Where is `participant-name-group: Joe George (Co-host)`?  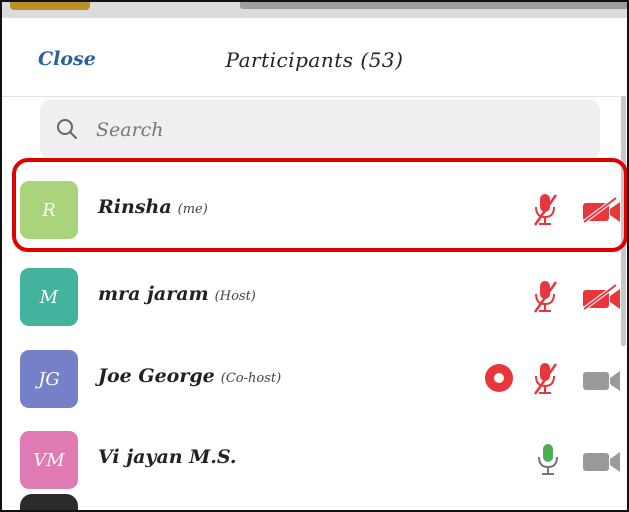
participant-name-group: Joe George (Co-host) is located at coordinates (189, 376).